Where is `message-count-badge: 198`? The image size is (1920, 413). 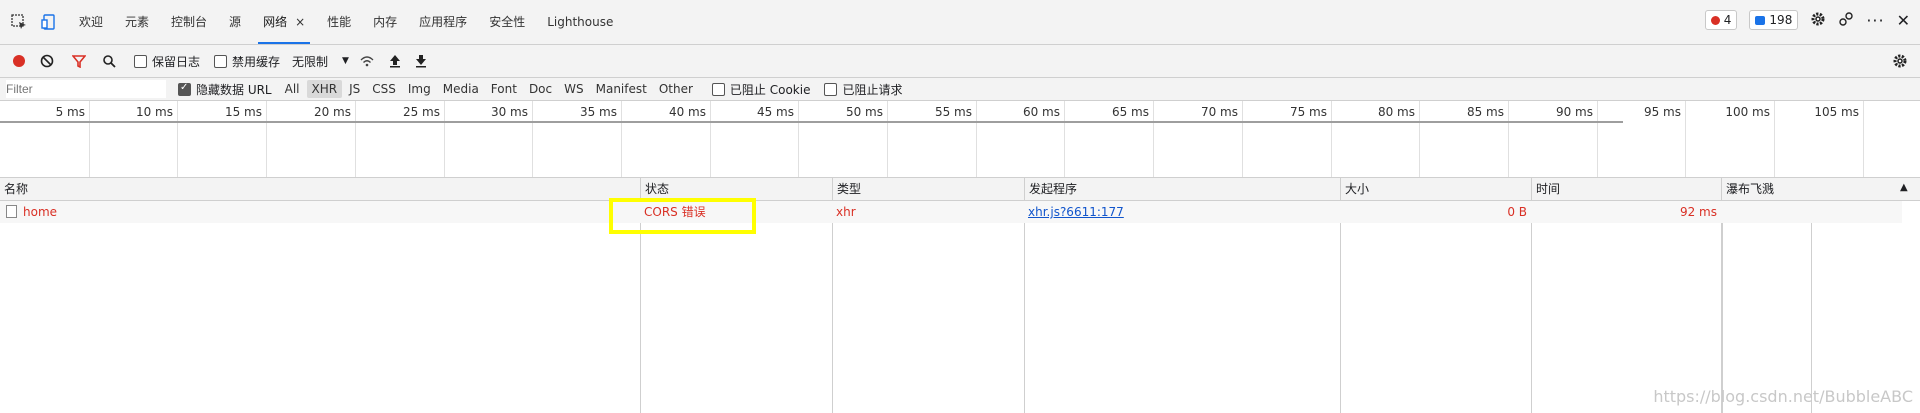 message-count-badge: 198 is located at coordinates (1774, 20).